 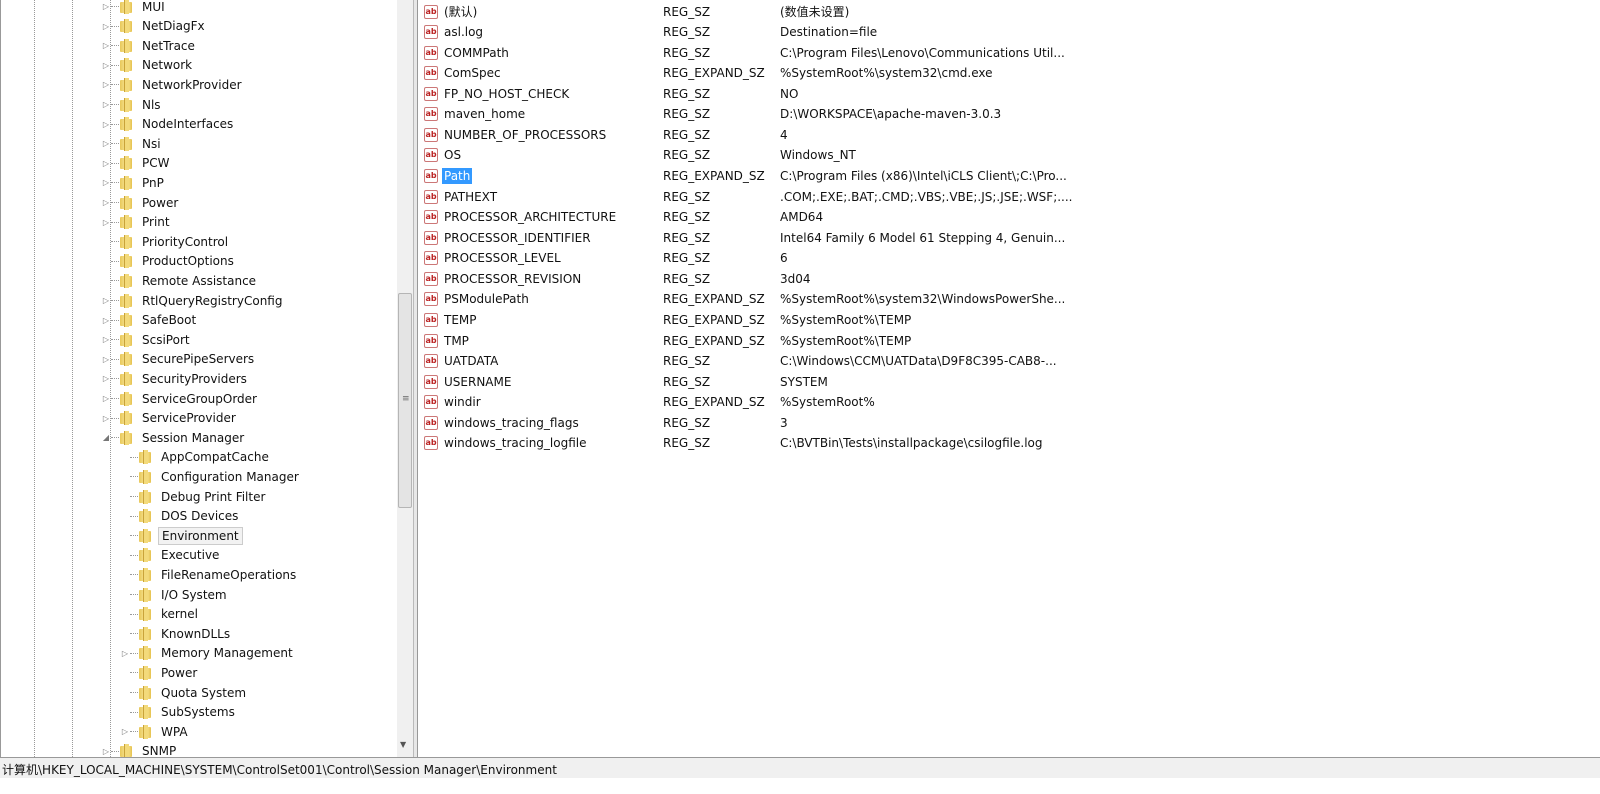 I want to click on tree-item: ▷ SNMP, so click(x=140, y=749).